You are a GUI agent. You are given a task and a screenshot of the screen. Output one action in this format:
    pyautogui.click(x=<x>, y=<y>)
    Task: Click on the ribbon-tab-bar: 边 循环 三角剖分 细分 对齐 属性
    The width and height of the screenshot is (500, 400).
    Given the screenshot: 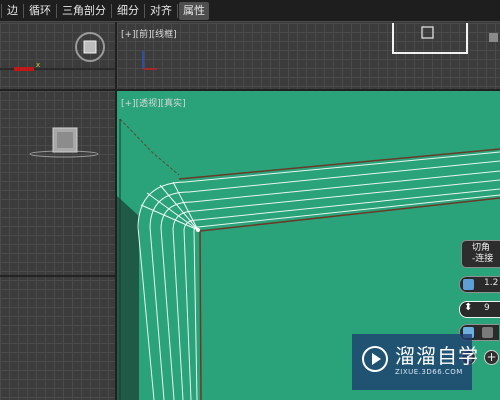 What is the action you would take?
    pyautogui.click(x=250, y=11)
    